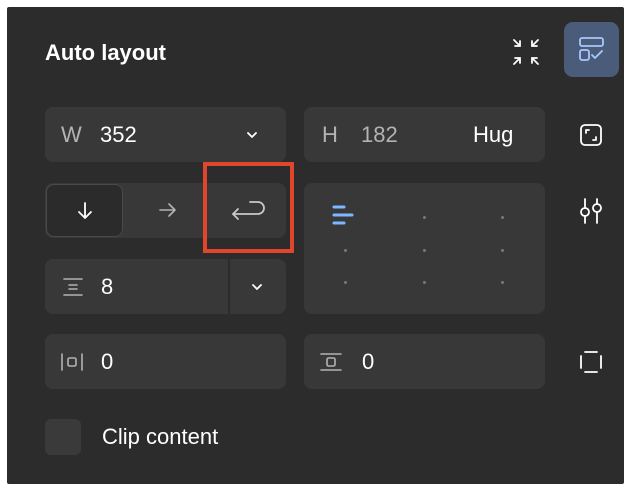 This screenshot has width=631, height=491. Describe the element at coordinates (344, 216) in the screenshot. I see `align-left-icon` at that location.